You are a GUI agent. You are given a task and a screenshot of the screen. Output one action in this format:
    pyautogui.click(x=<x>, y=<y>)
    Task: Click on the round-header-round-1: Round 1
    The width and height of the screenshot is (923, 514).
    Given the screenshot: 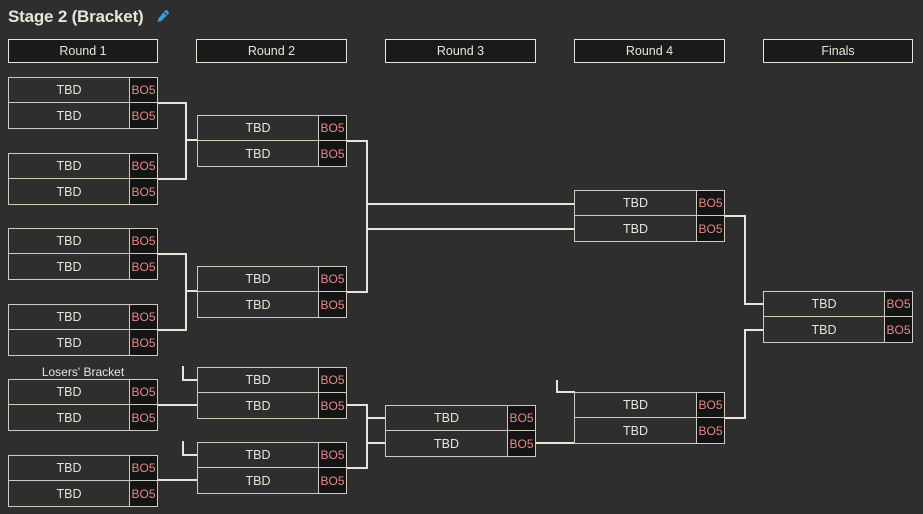 What is the action you would take?
    pyautogui.click(x=83, y=51)
    